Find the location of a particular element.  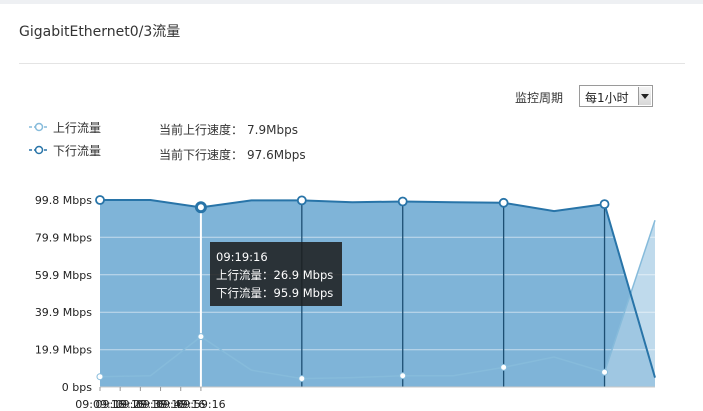

y-tick-label-3: 59.9 Mbps is located at coordinates (63, 275).